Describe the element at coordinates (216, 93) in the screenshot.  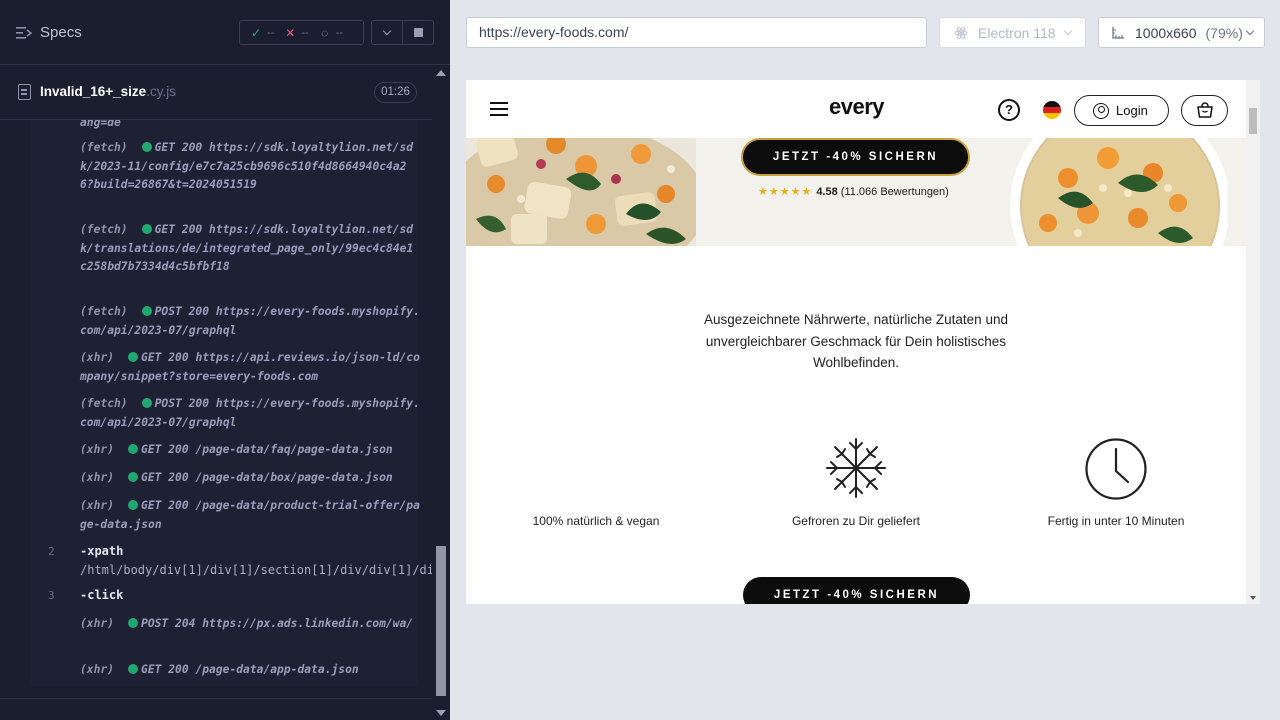
I see `spec-header: Invalid_16+_size.cy.js 01:26` at that location.